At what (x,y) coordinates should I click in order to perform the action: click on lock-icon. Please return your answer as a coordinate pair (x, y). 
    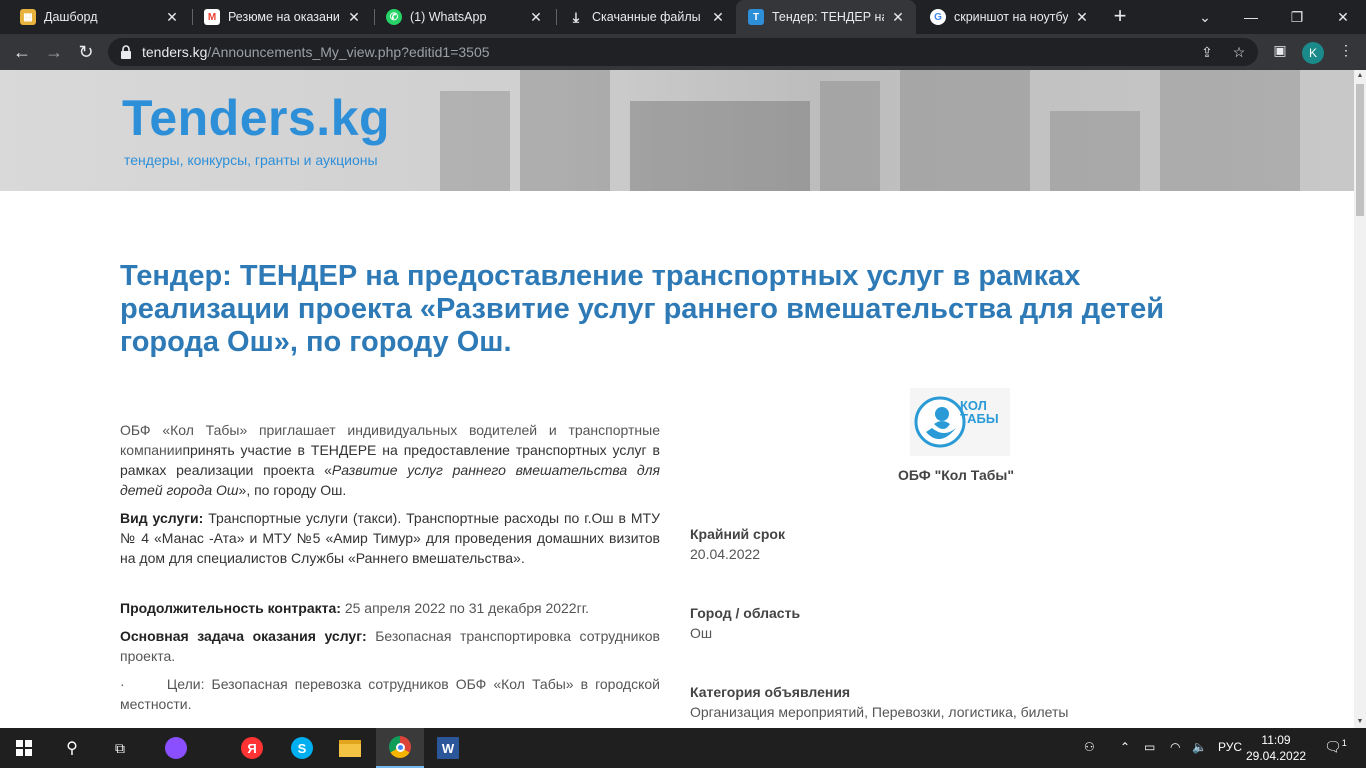
    Looking at the image, I should click on (126, 52).